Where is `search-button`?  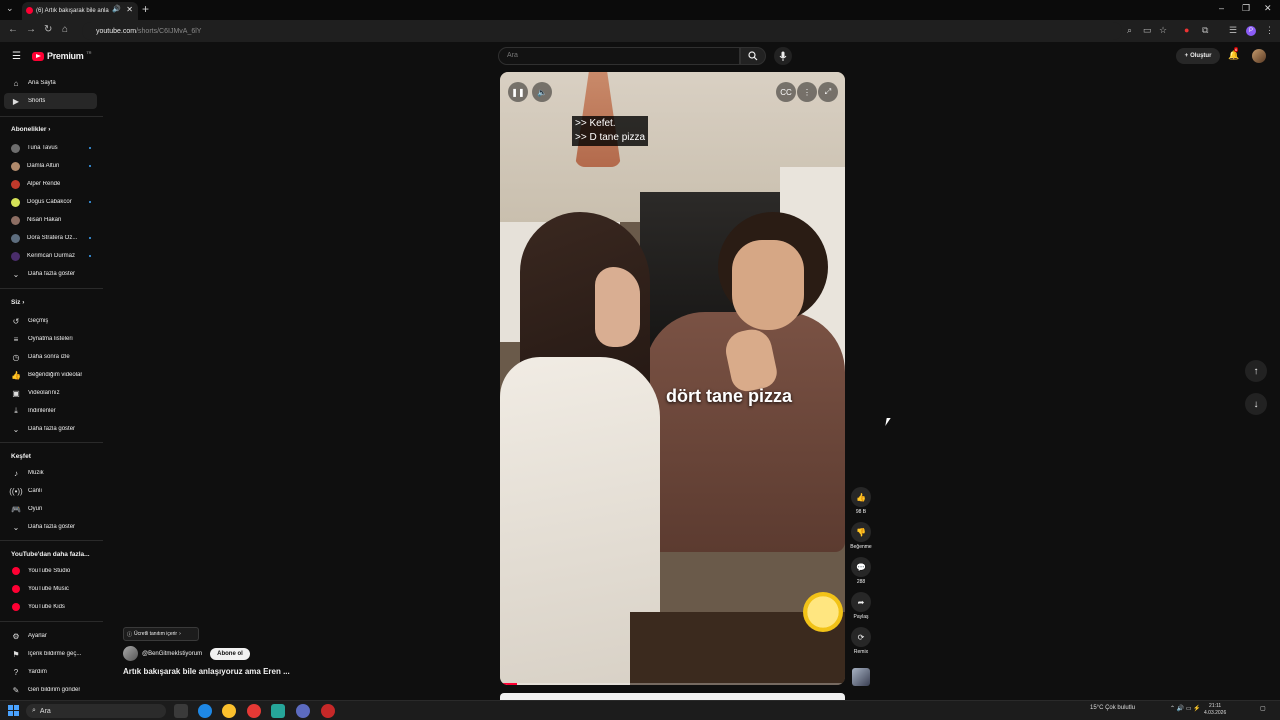 search-button is located at coordinates (753, 56).